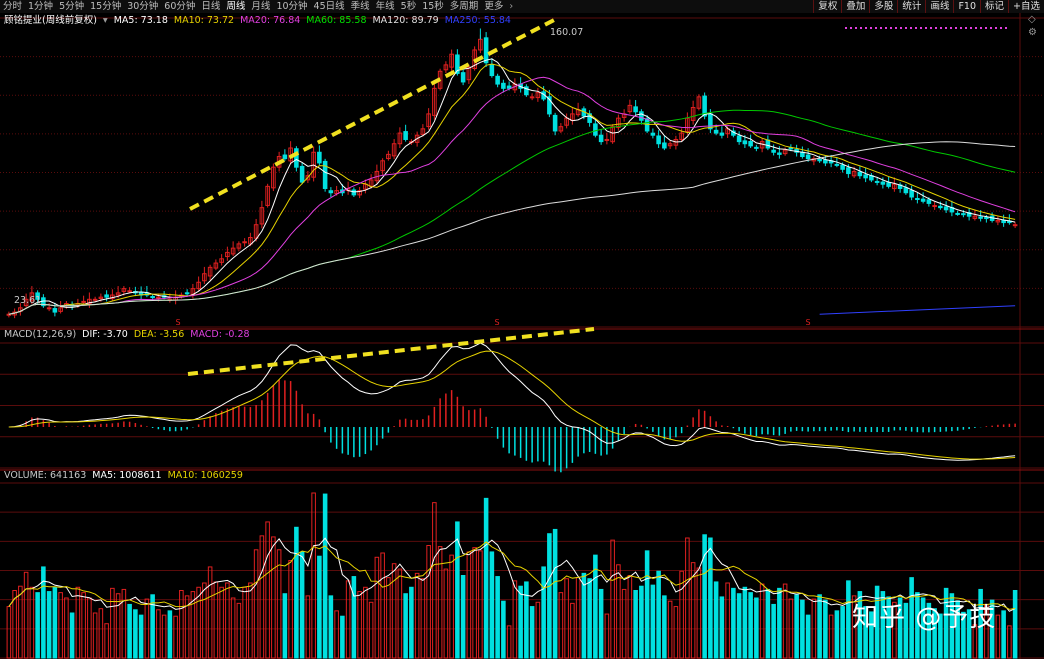 The height and width of the screenshot is (659, 1044). I want to click on legend-item-4: MA120: 89.79, so click(405, 20).